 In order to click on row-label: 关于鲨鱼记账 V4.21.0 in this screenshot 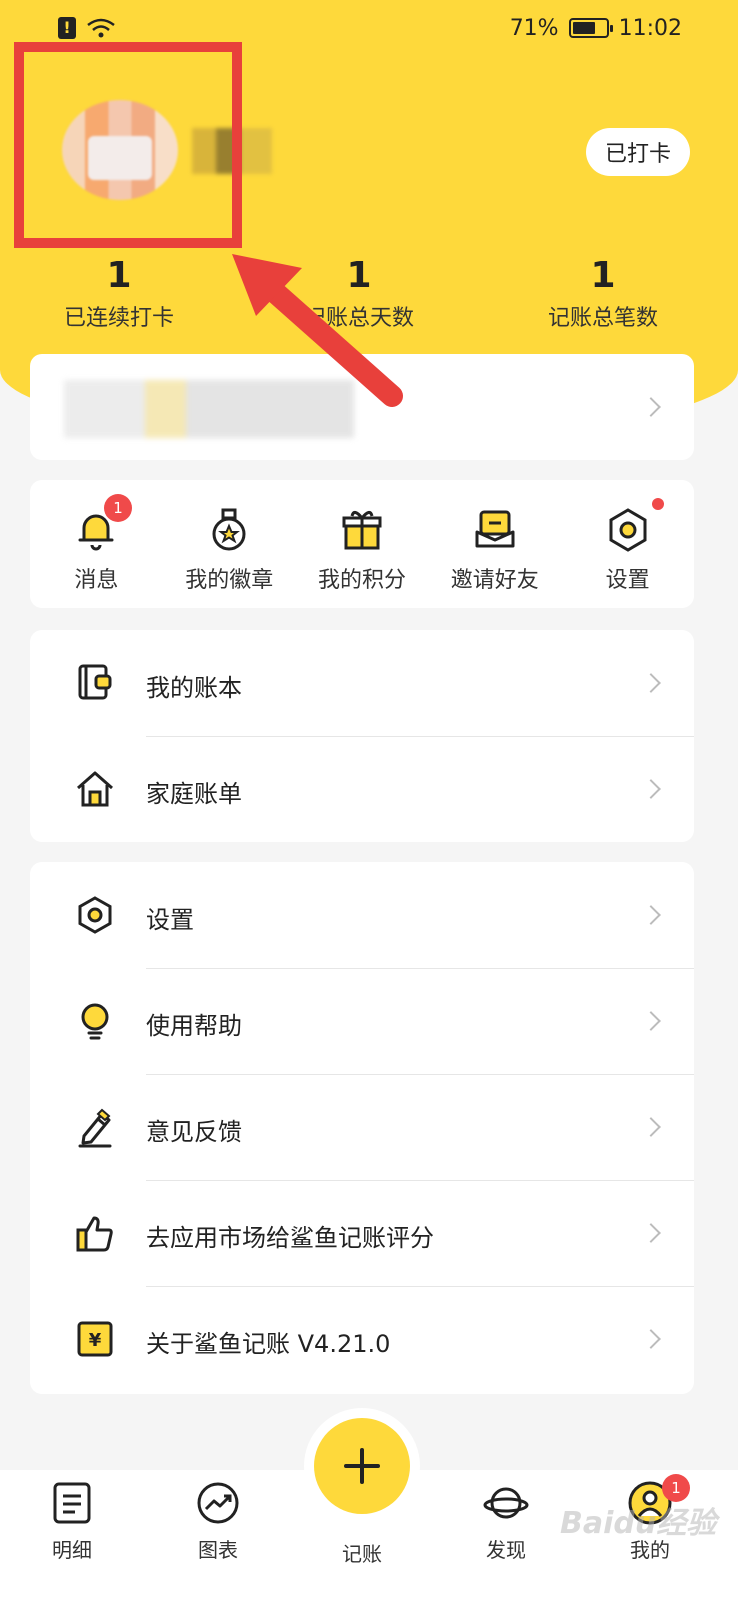, I will do `click(268, 1344)`.